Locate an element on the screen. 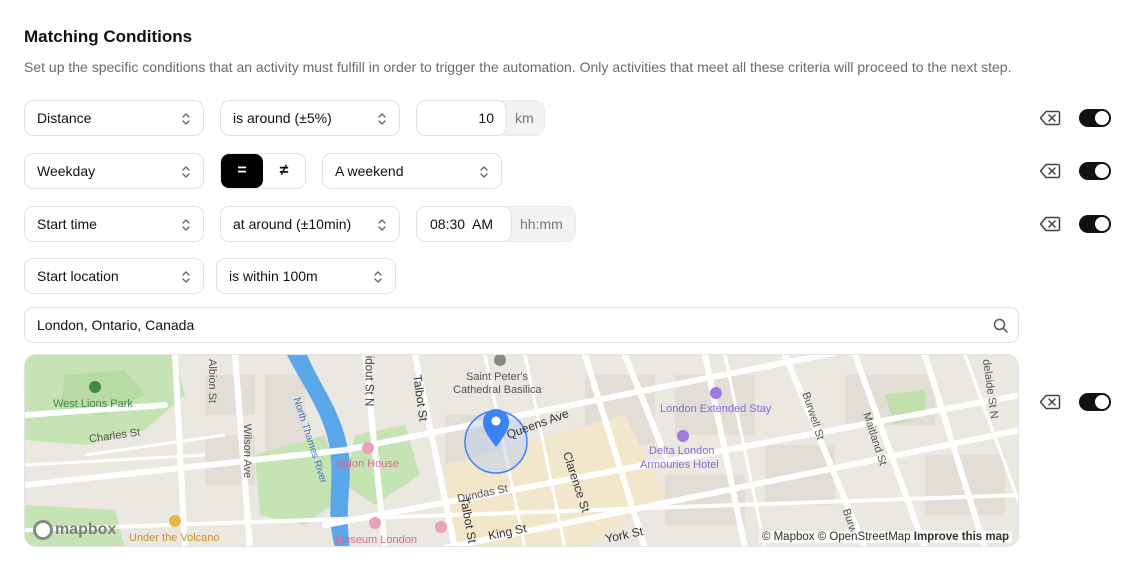 The height and width of the screenshot is (570, 1135). map-label-albion-st: Albion St is located at coordinates (212, 381).